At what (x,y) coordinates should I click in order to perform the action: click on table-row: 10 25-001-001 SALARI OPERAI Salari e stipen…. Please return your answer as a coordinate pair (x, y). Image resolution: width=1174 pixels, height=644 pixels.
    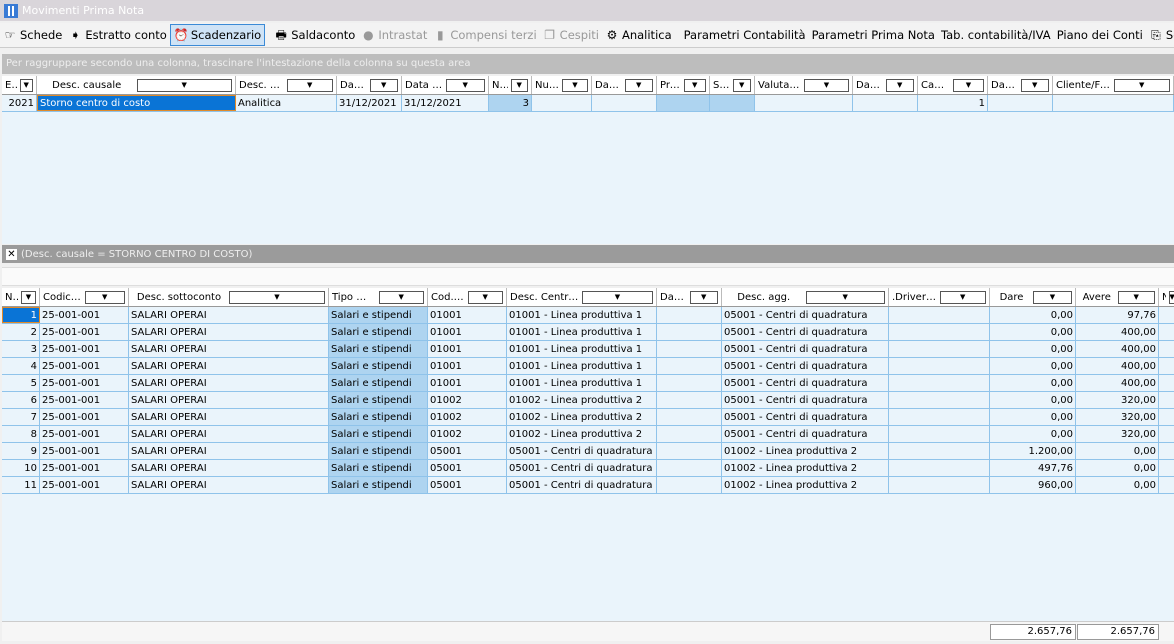
    Looking at the image, I should click on (588, 468).